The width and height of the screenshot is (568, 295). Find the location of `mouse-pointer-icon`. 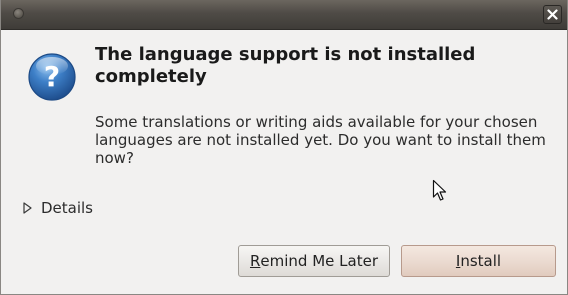

mouse-pointer-icon is located at coordinates (439, 190).